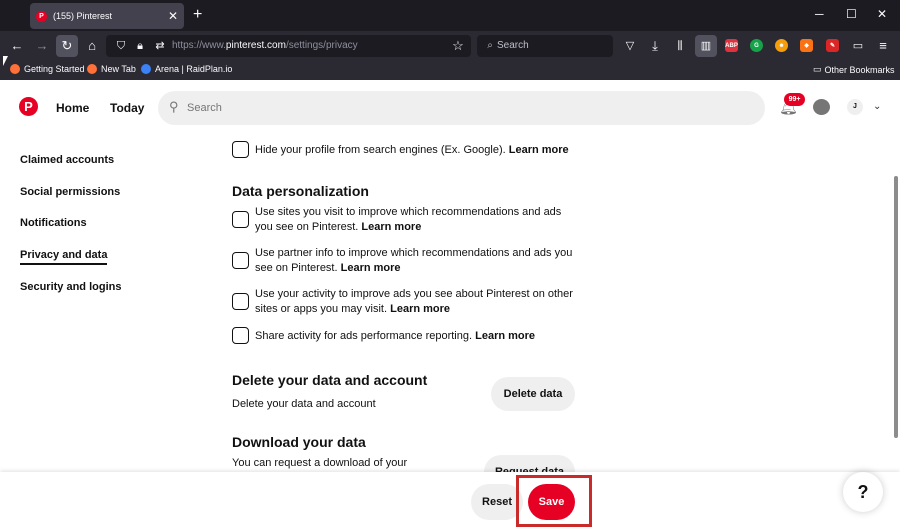 The height and width of the screenshot is (529, 900). Describe the element at coordinates (551, 502) in the screenshot. I see `save-button: Save` at that location.